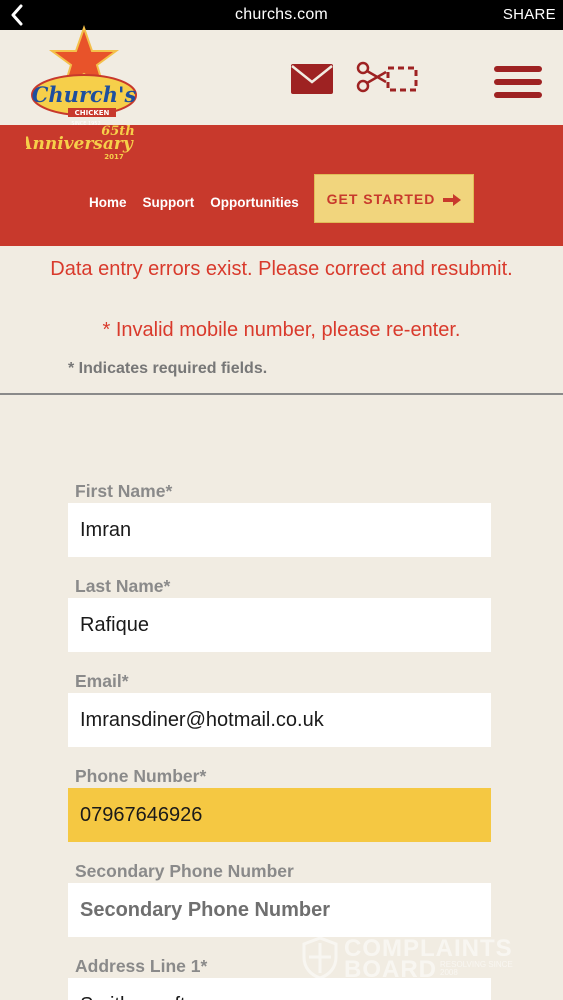 The width and height of the screenshot is (563, 1000). Describe the element at coordinates (387, 78) in the screenshot. I see `coupon-scissors-icon` at that location.